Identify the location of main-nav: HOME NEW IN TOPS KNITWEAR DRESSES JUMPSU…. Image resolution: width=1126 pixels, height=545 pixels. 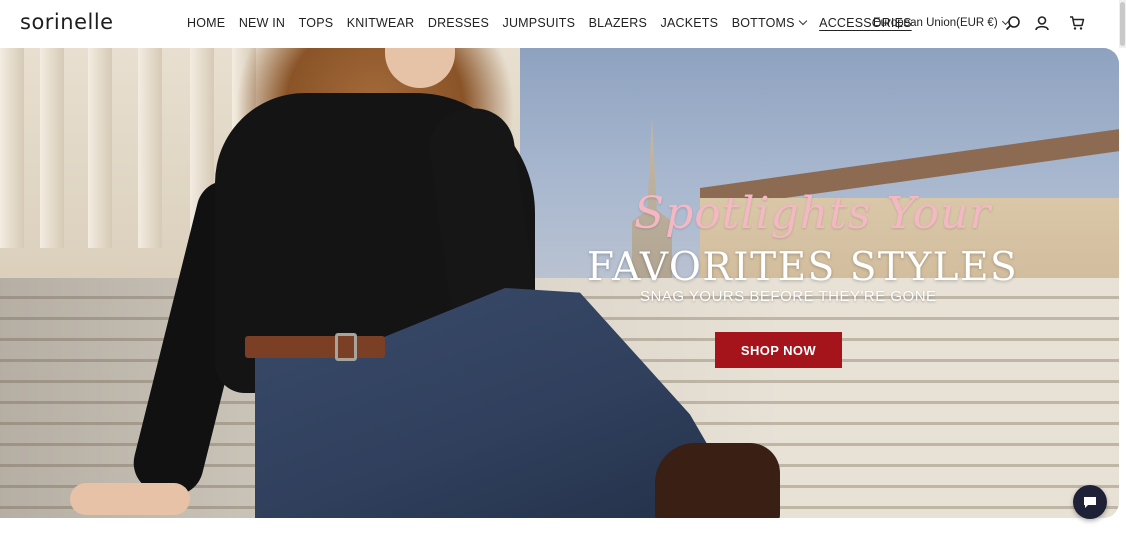
(556, 23).